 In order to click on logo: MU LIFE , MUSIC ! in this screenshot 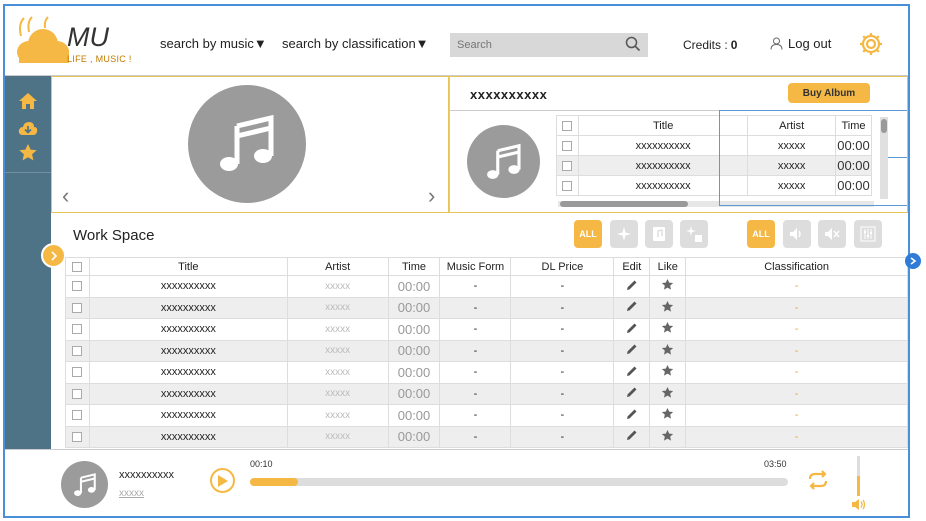, I will do `click(75, 41)`.